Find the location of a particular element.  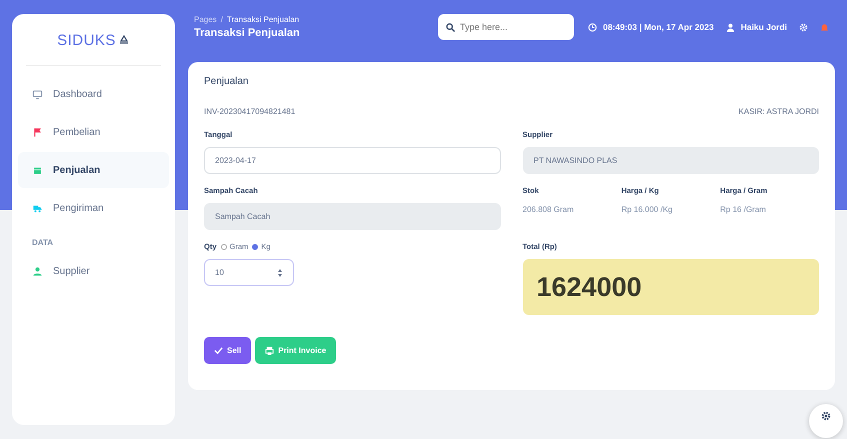

supplier-field: PT NAWASINDO PLAS is located at coordinates (670, 160).